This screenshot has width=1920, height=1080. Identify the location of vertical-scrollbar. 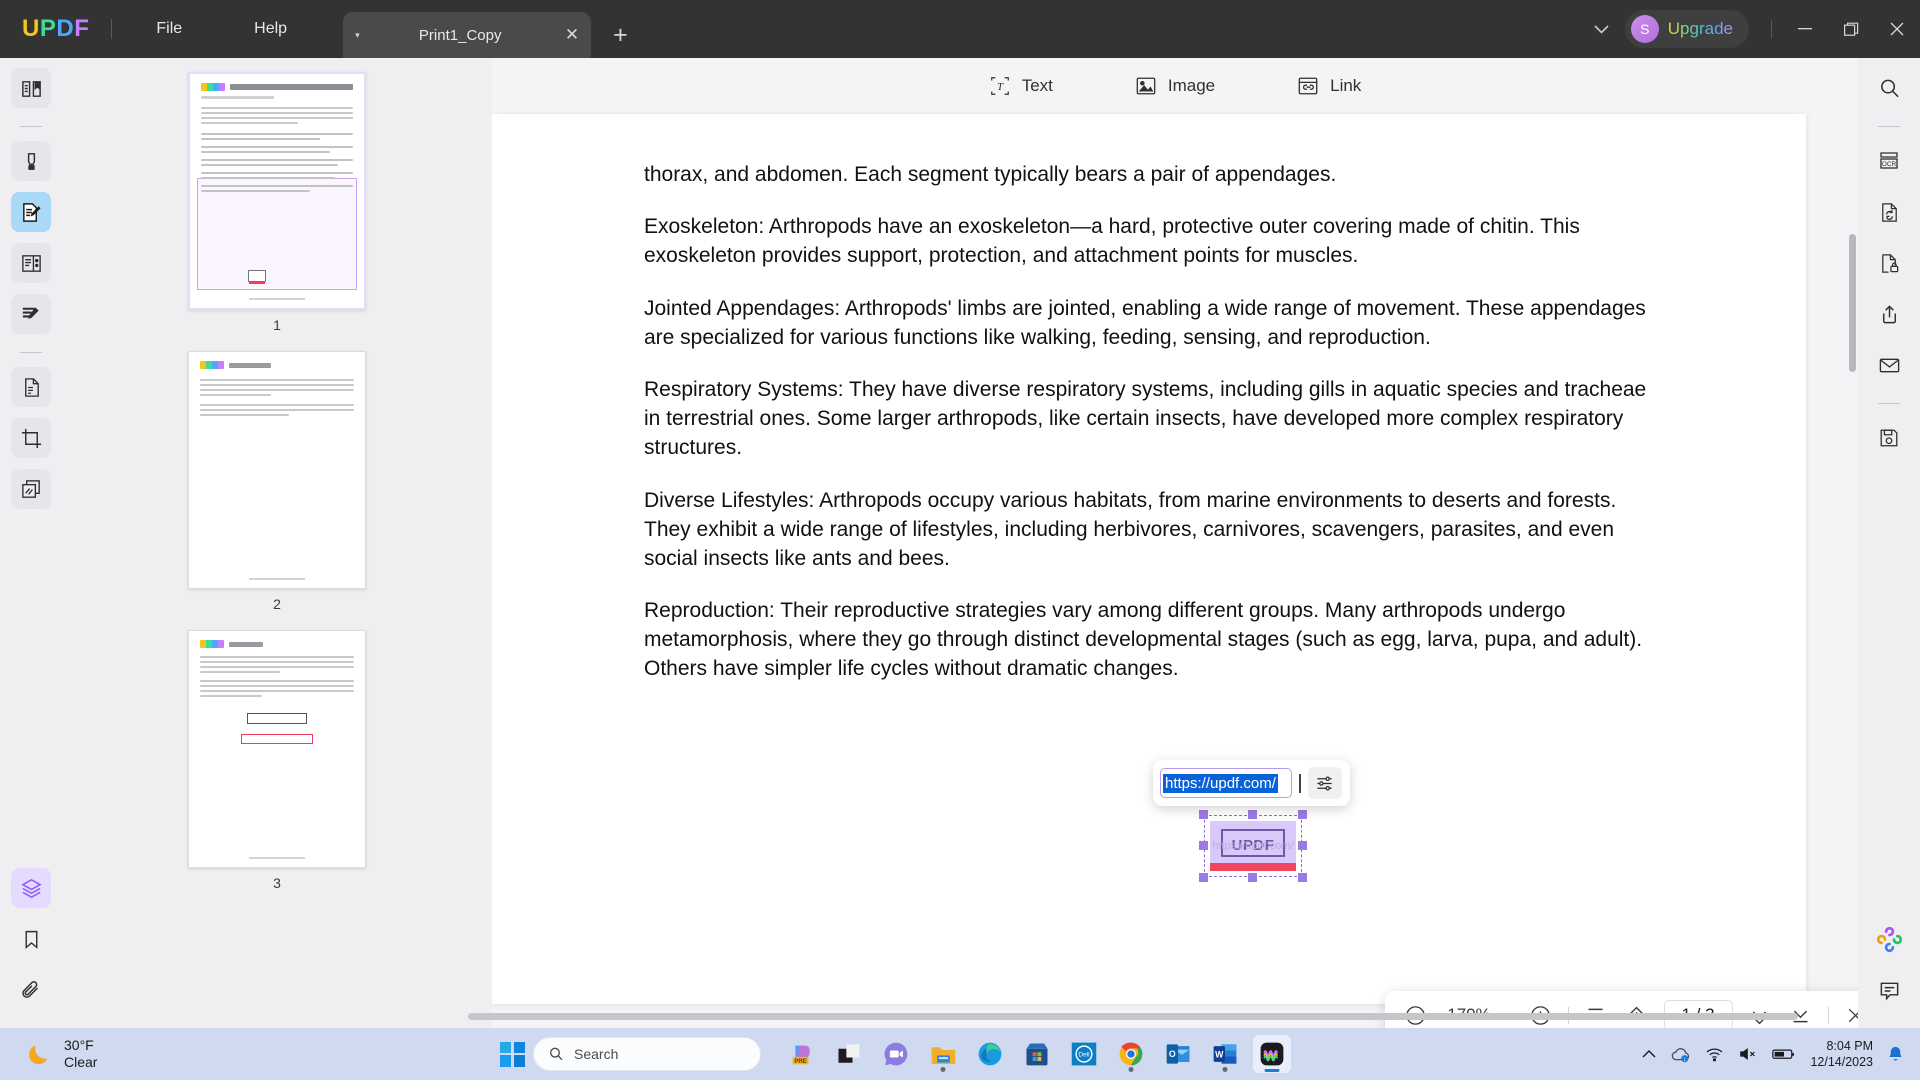
(1852, 303).